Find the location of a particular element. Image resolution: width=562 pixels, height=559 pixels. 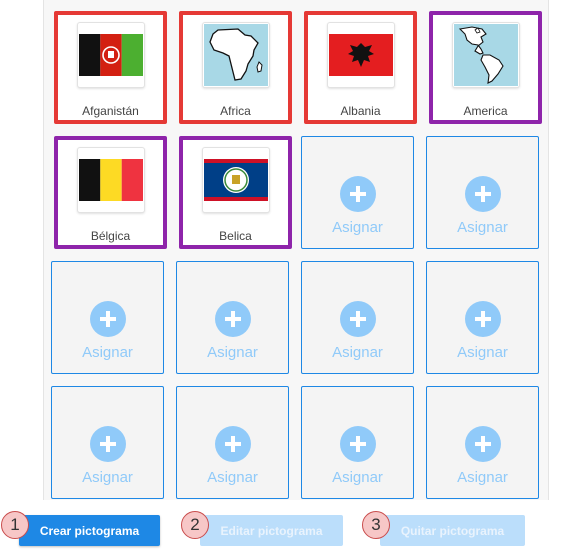

grid-cell-belica: Belica is located at coordinates (235, 192).